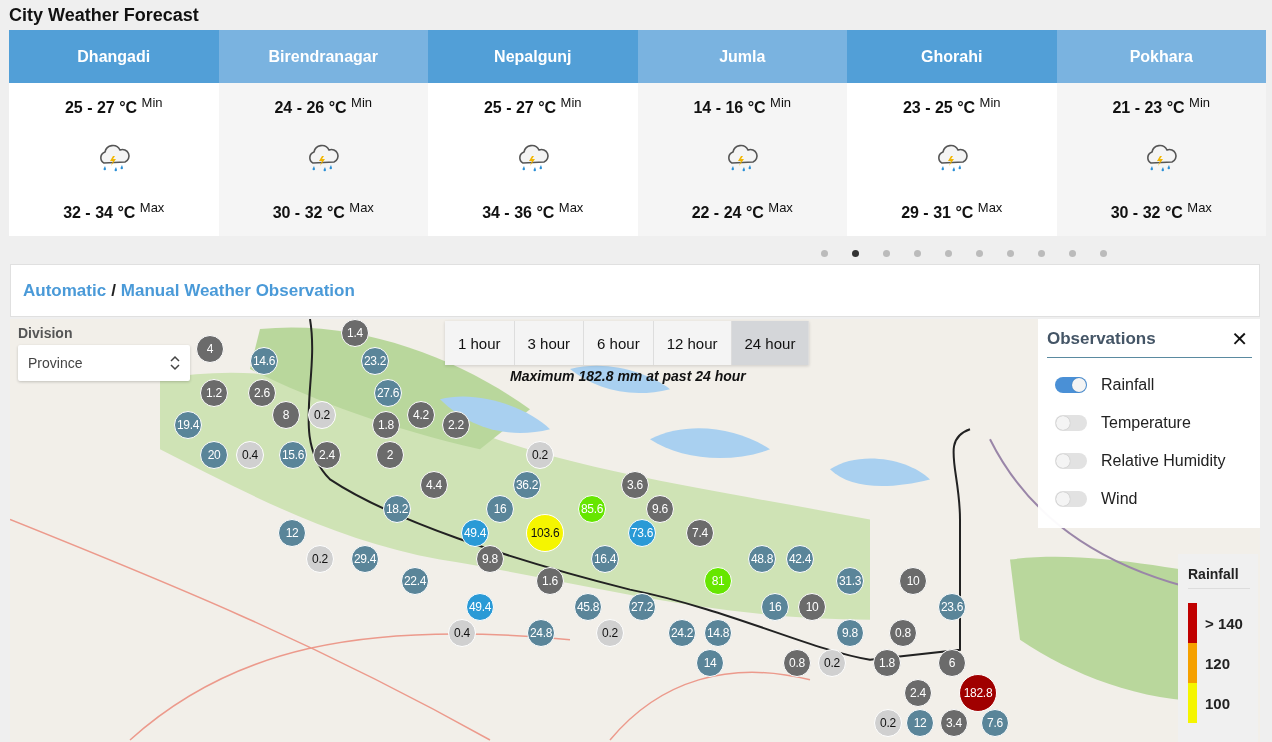 This screenshot has width=1272, height=742. Describe the element at coordinates (114, 210) in the screenshot. I see `max-temperature: 32 - 34 °C $^{Max}$` at that location.